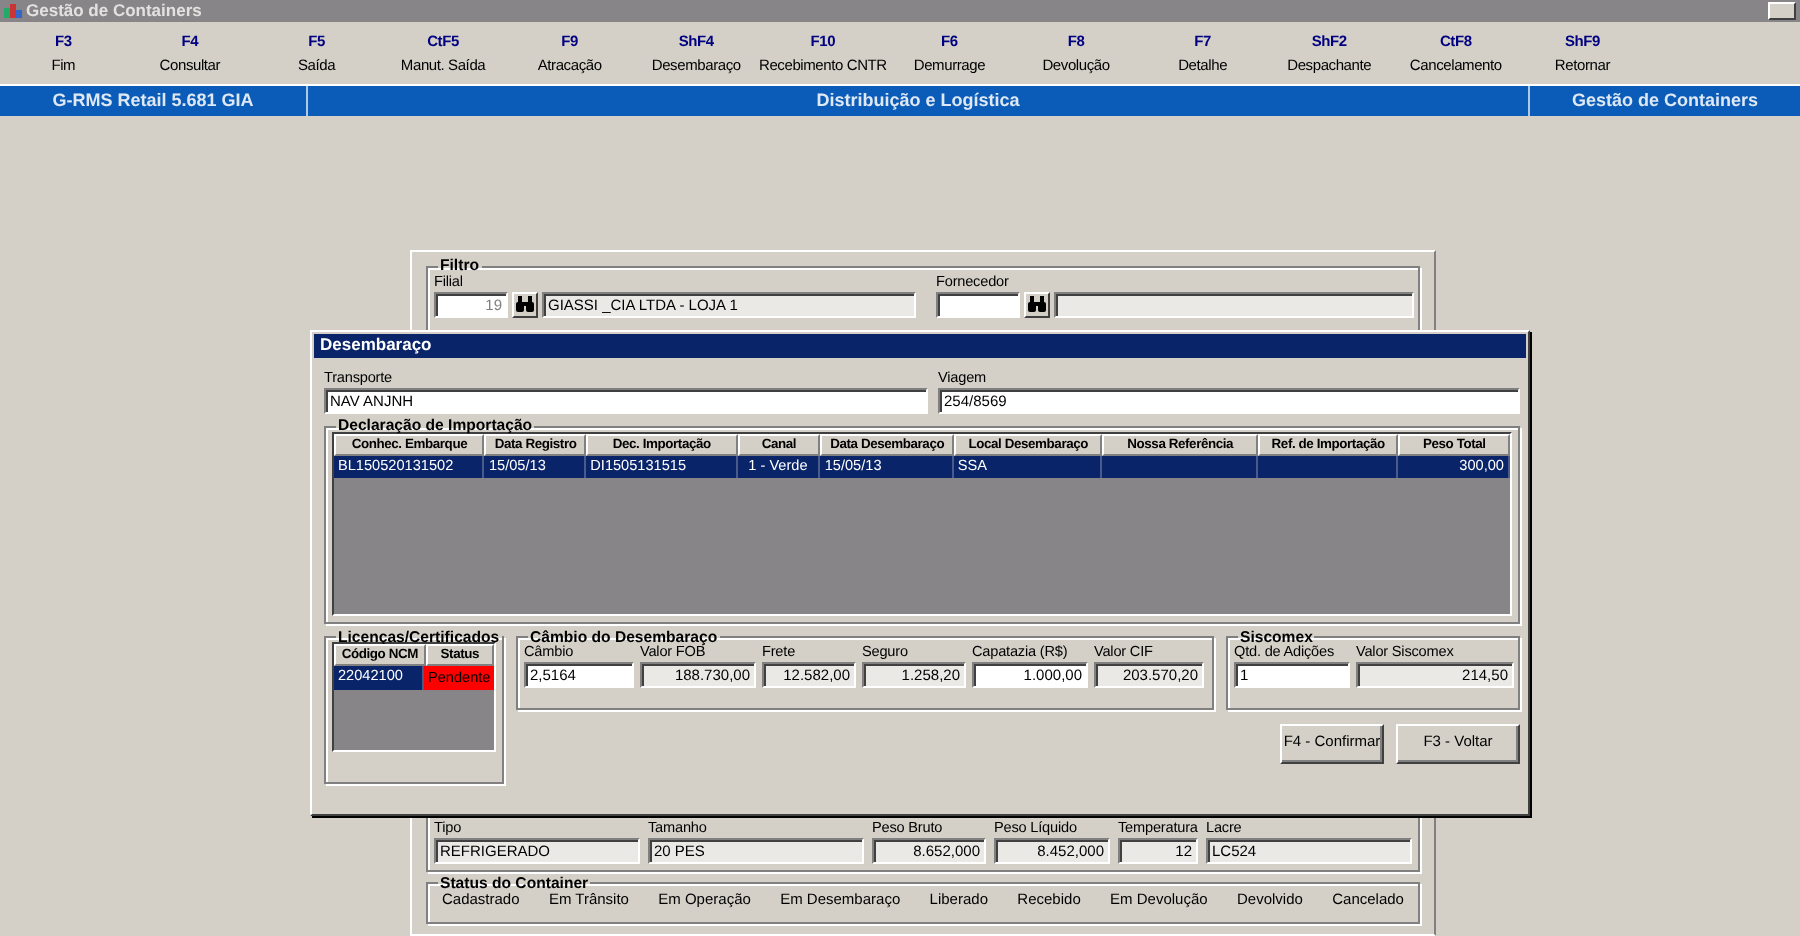 Image resolution: width=1800 pixels, height=936 pixels. Describe the element at coordinates (13, 11) in the screenshot. I see `app-icon` at that location.